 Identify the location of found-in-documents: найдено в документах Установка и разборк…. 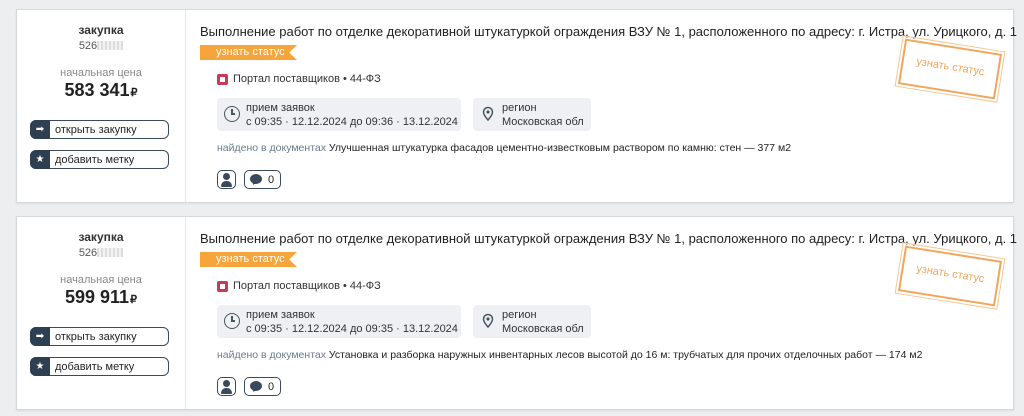
(569, 355).